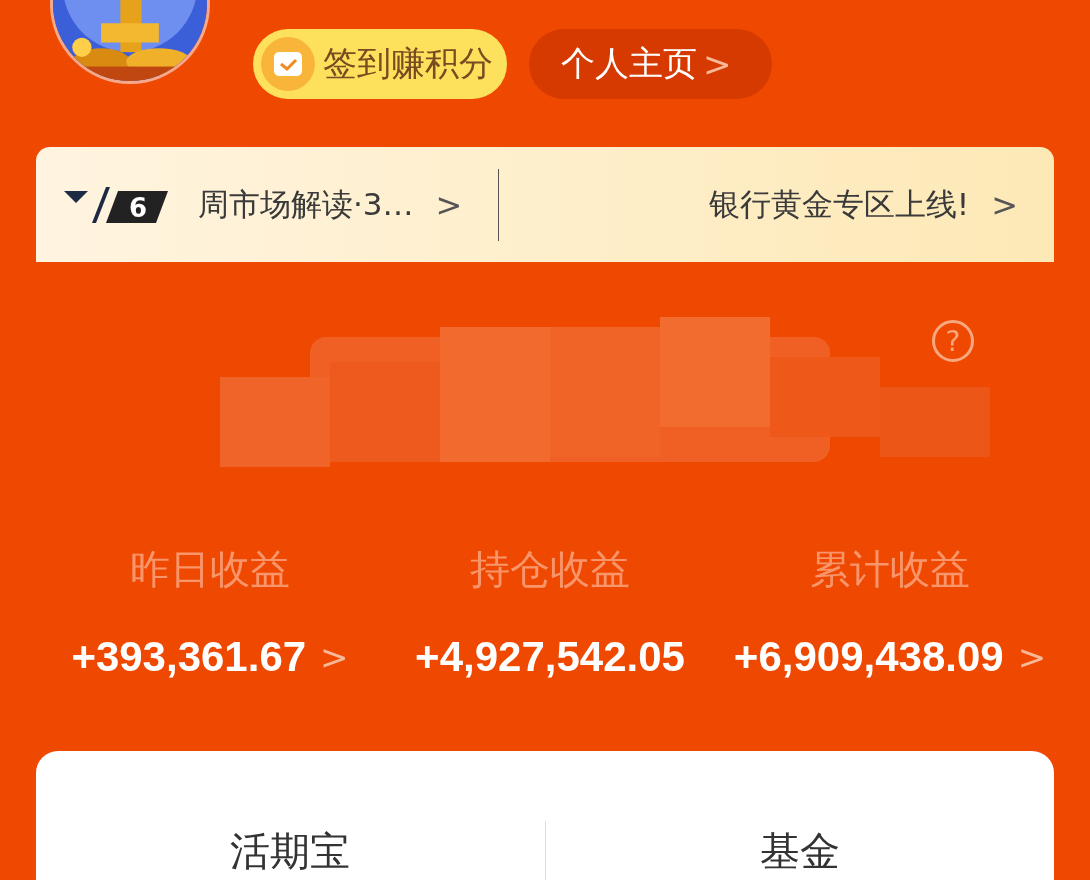  I want to click on notice-link: 周市场解读·3… >, so click(330, 204).